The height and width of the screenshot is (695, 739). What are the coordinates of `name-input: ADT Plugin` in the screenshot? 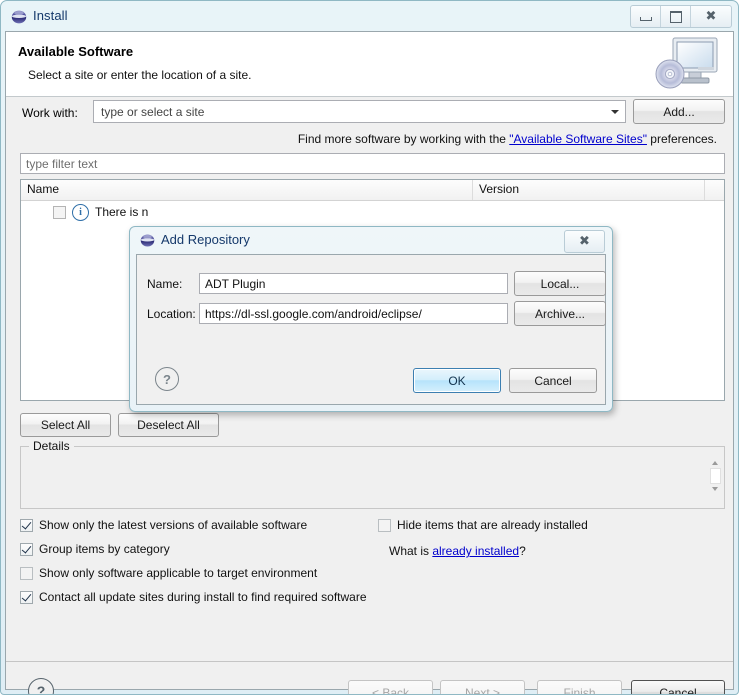 It's located at (353, 283).